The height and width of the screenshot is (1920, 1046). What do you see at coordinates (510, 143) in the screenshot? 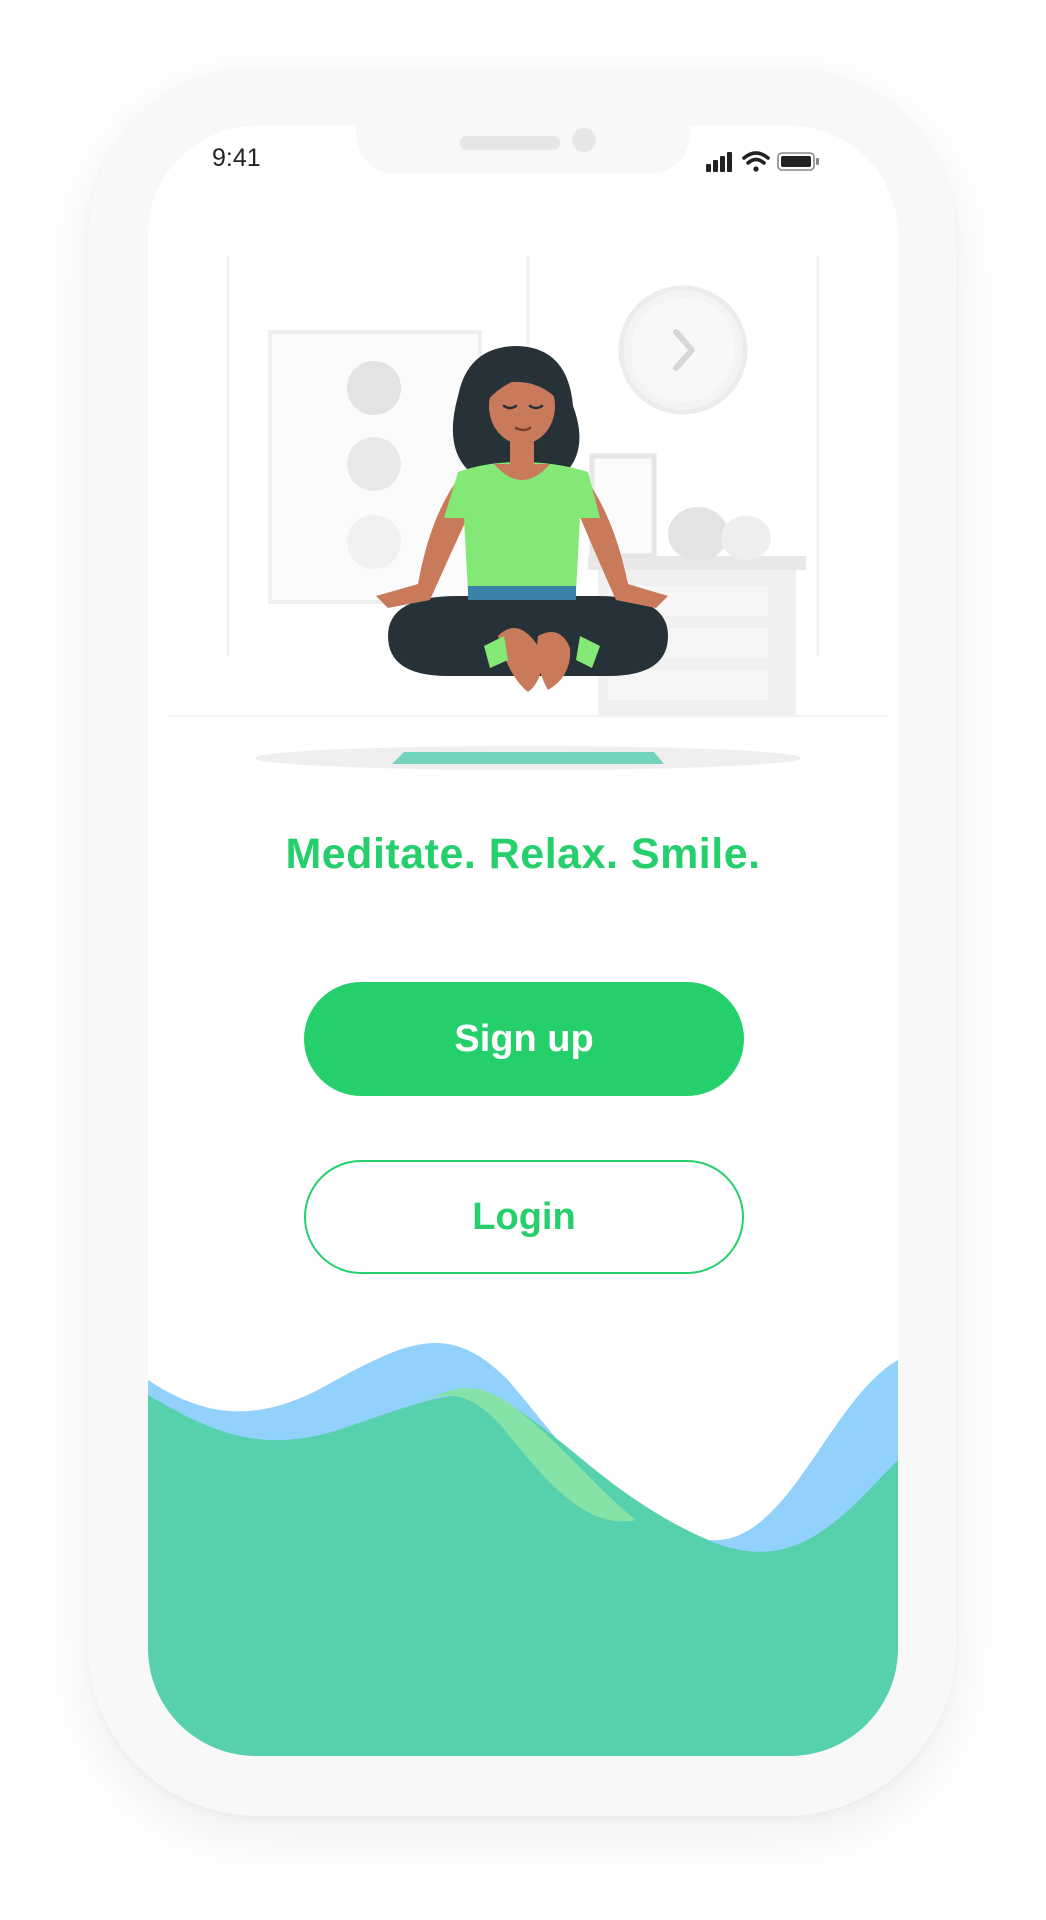
I see `speaker-grille` at bounding box center [510, 143].